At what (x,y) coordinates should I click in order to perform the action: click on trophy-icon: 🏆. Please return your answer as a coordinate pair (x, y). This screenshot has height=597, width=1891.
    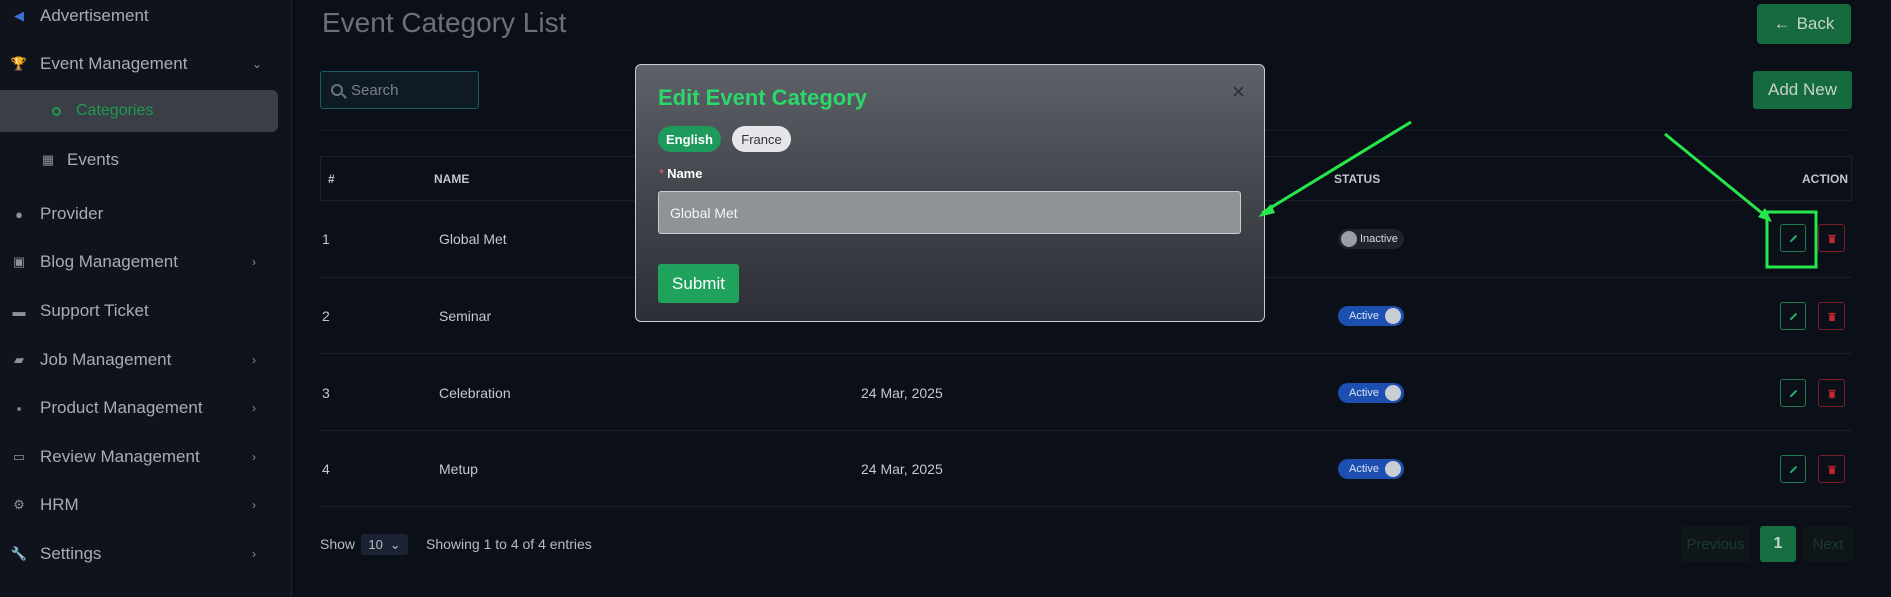
    Looking at the image, I should click on (19, 63).